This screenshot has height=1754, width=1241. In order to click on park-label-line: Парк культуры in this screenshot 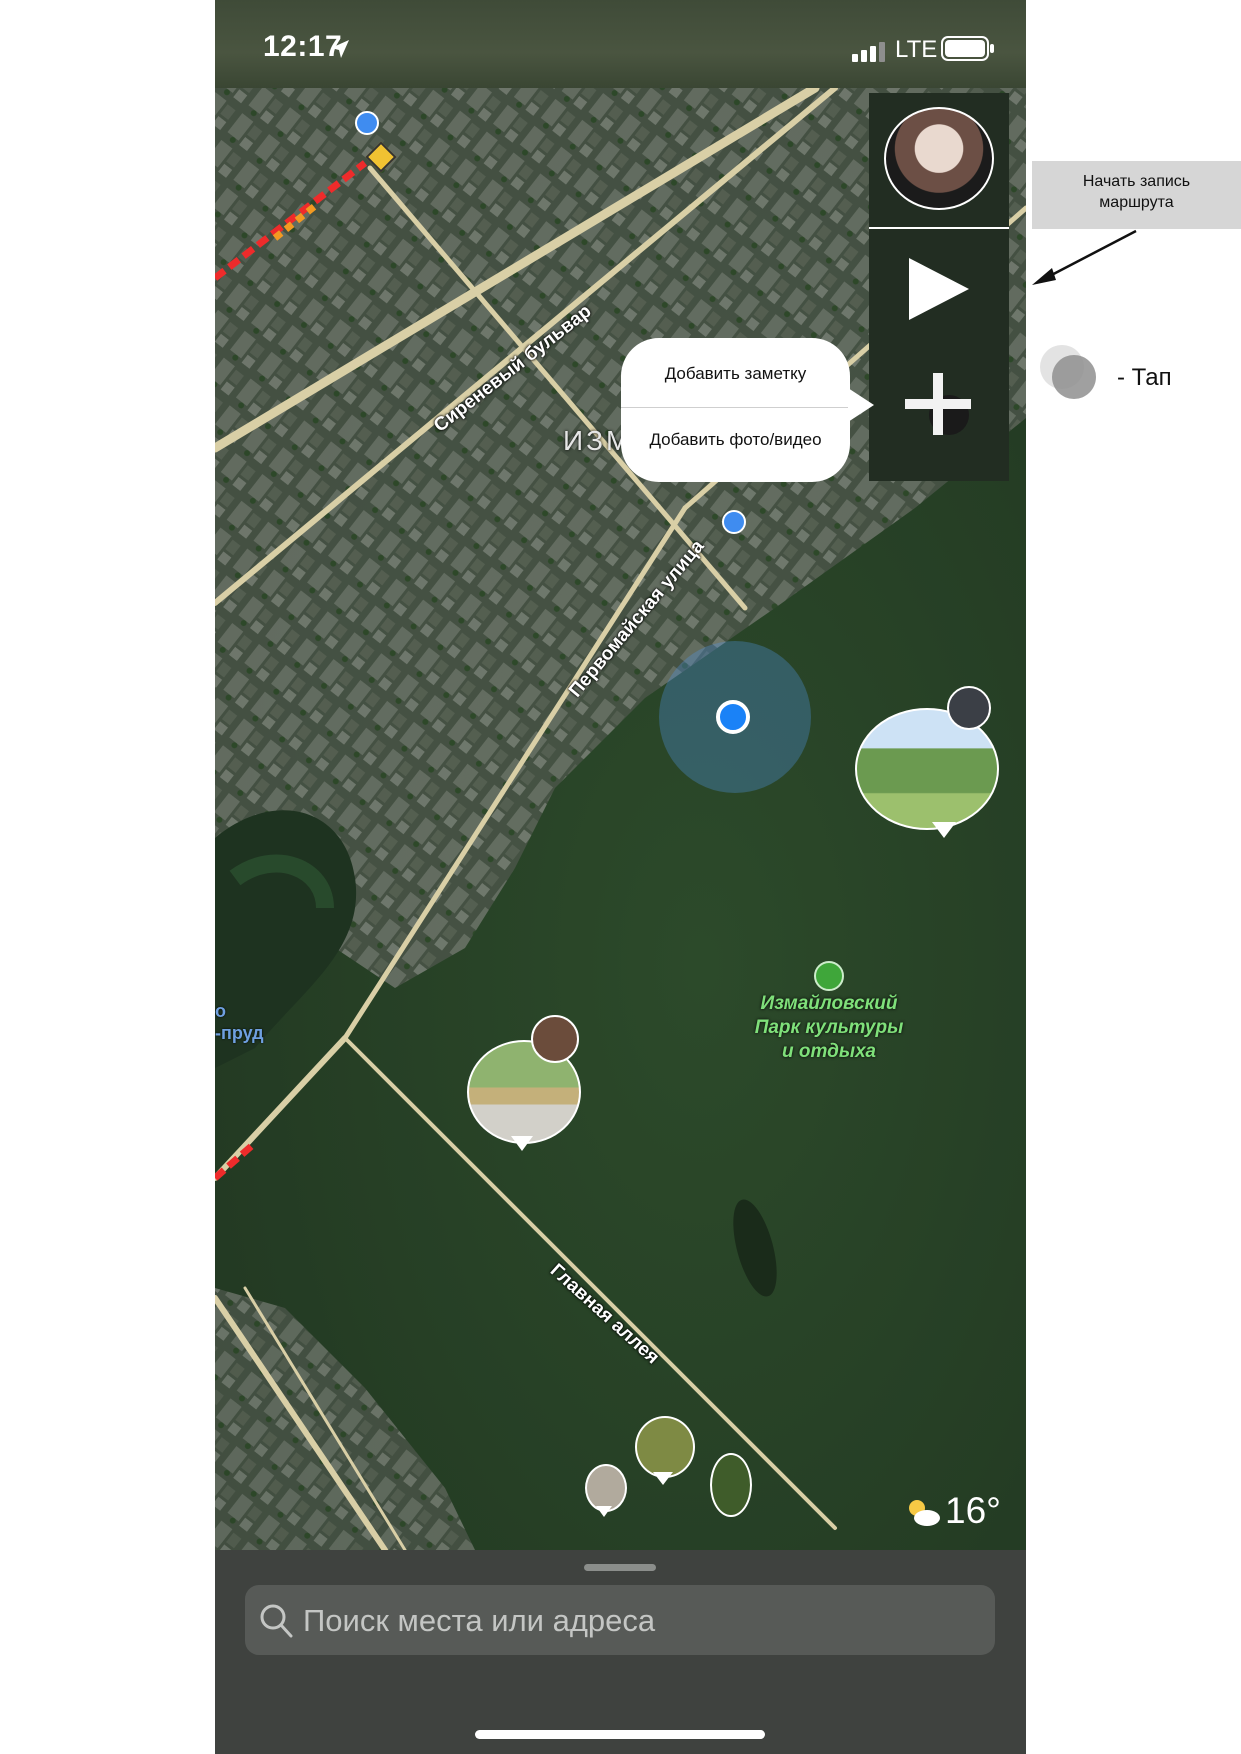, I will do `click(829, 1027)`.